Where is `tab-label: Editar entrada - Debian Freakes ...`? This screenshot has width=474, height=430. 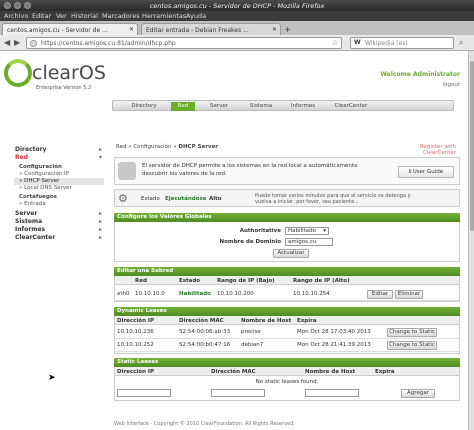 tab-label: Editar entrada - Debian Freakes ... is located at coordinates (197, 30).